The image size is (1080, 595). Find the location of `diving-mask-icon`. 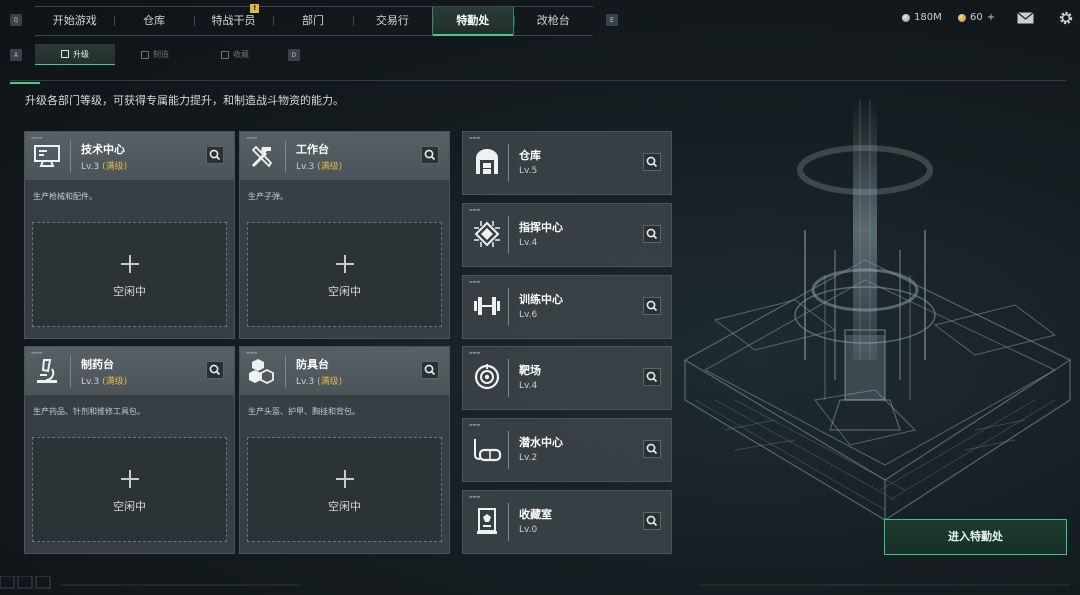

diving-mask-icon is located at coordinates (488, 450).